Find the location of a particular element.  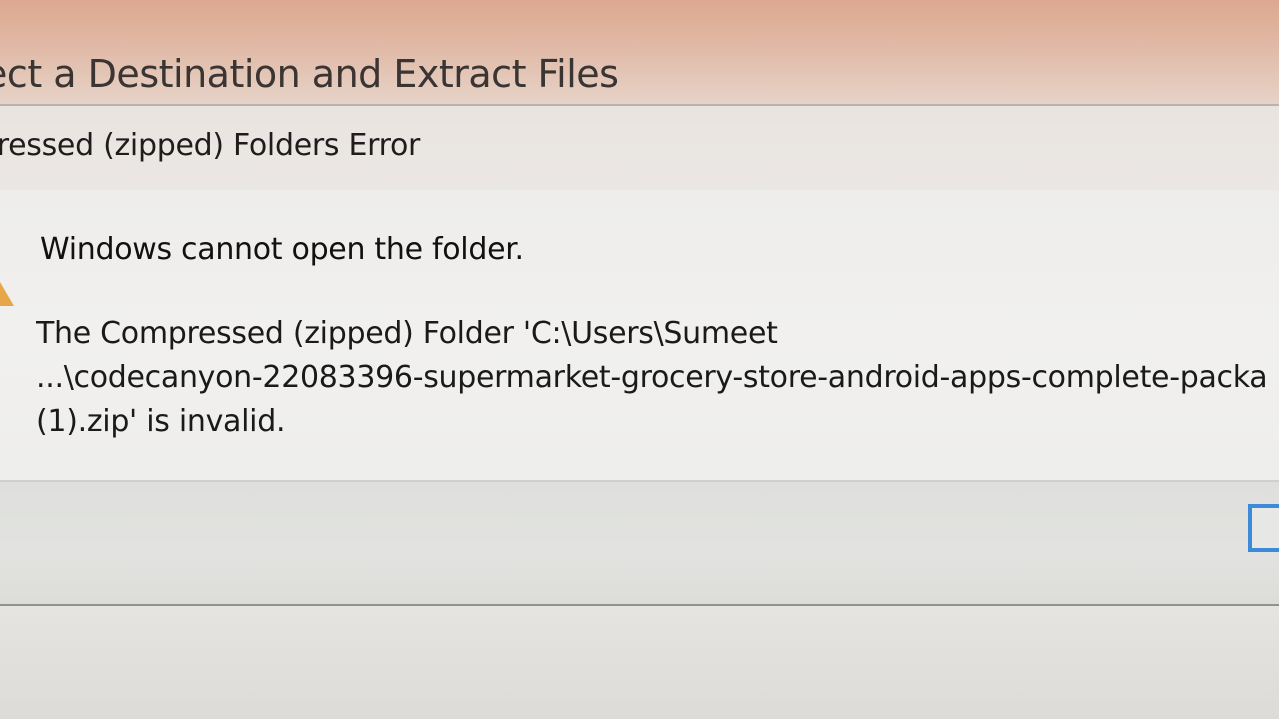

extract-wizard-title-bar: lect a Destination and Extract Files is located at coordinates (639, 52).